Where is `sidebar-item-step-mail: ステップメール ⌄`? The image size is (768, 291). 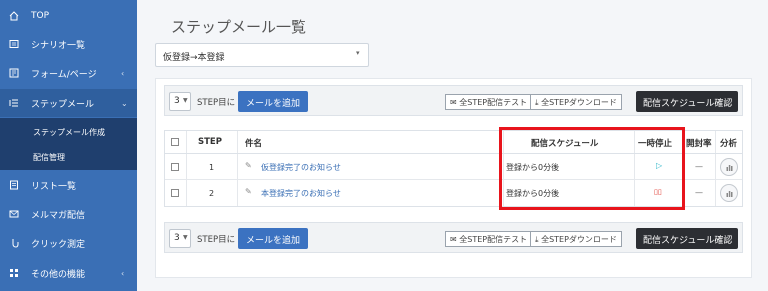 sidebar-item-step-mail: ステップメール ⌄ is located at coordinates (68, 103).